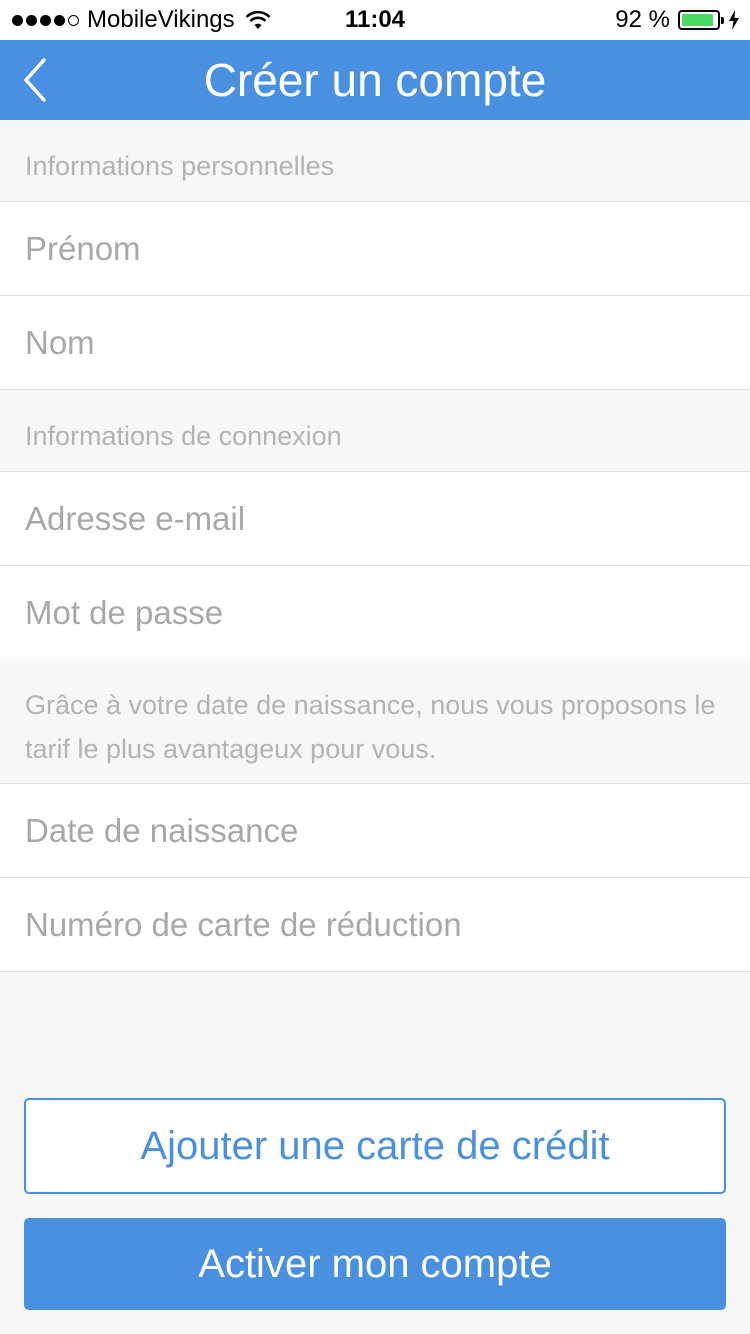 The image size is (750, 1334). I want to click on email-field, so click(375, 518).